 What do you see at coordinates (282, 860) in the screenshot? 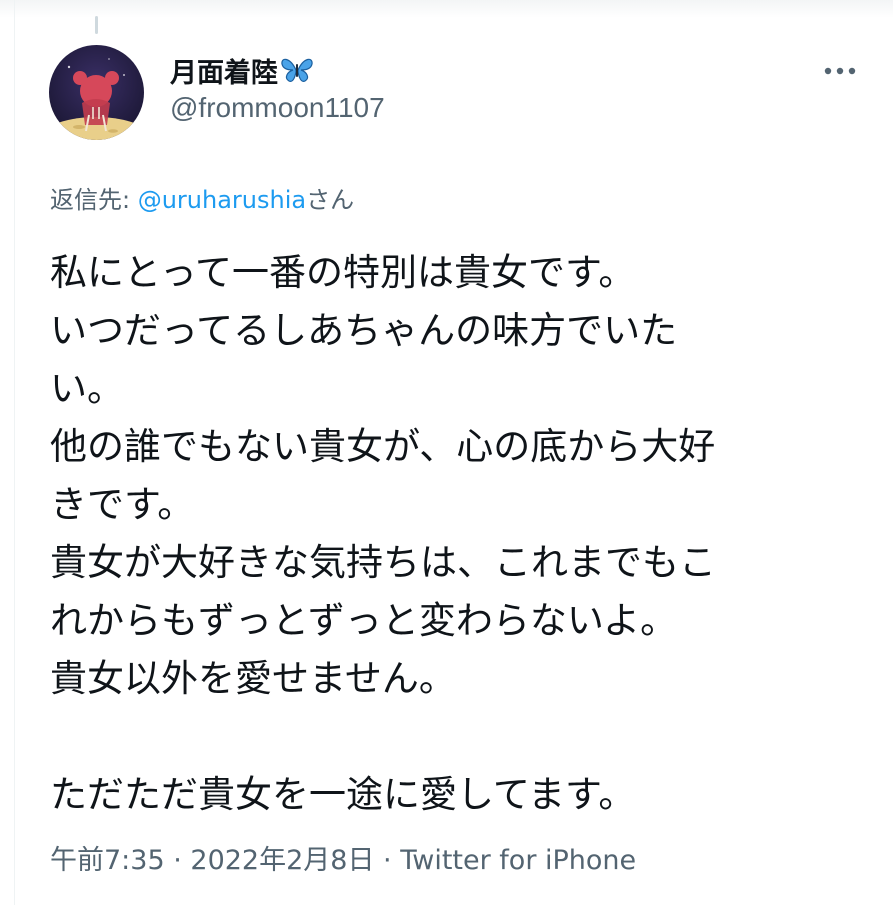
I see `tweet-date-link: 2022年2月8日` at bounding box center [282, 860].